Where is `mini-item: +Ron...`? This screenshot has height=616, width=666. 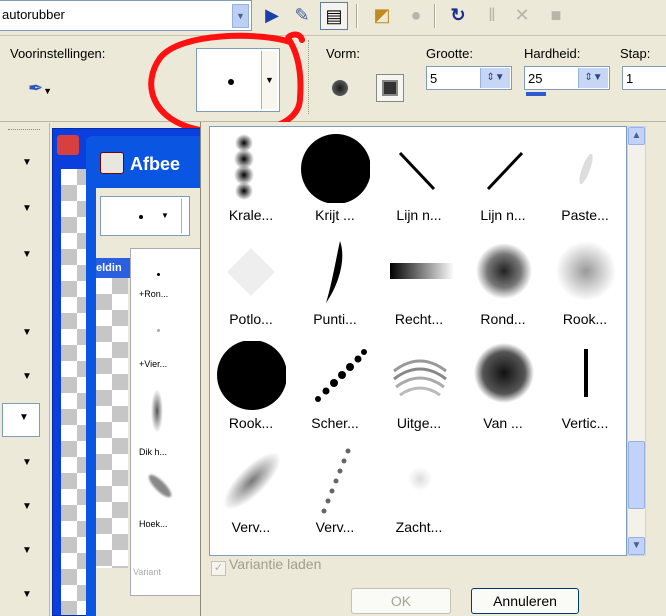
mini-item: +Ron... is located at coordinates (153, 294).